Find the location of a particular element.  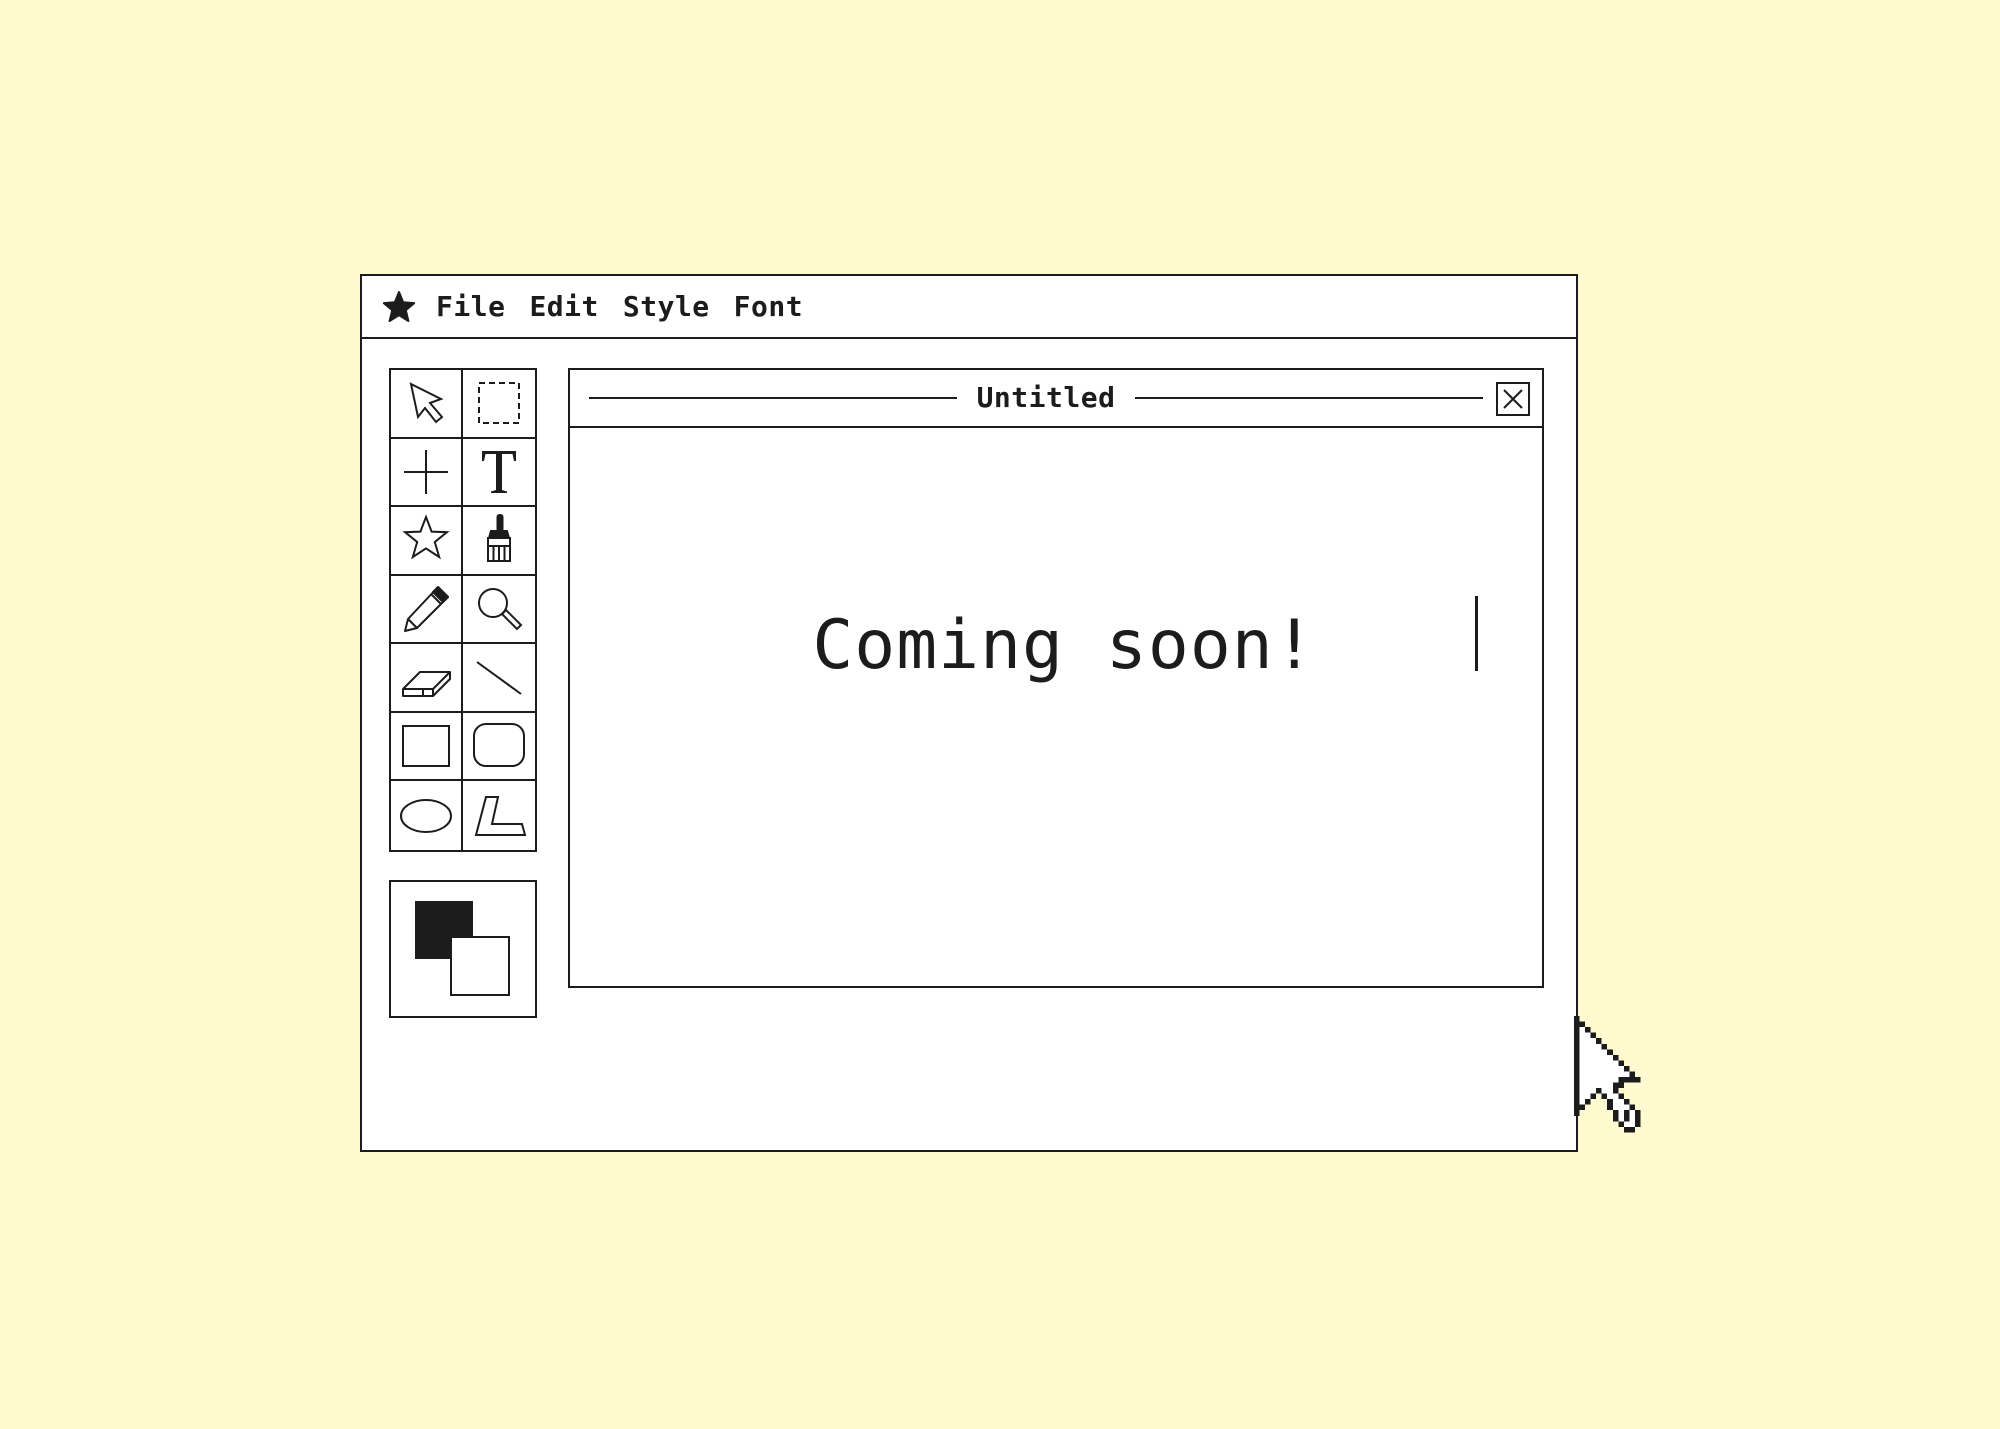

tool-eraser is located at coordinates (427, 678).